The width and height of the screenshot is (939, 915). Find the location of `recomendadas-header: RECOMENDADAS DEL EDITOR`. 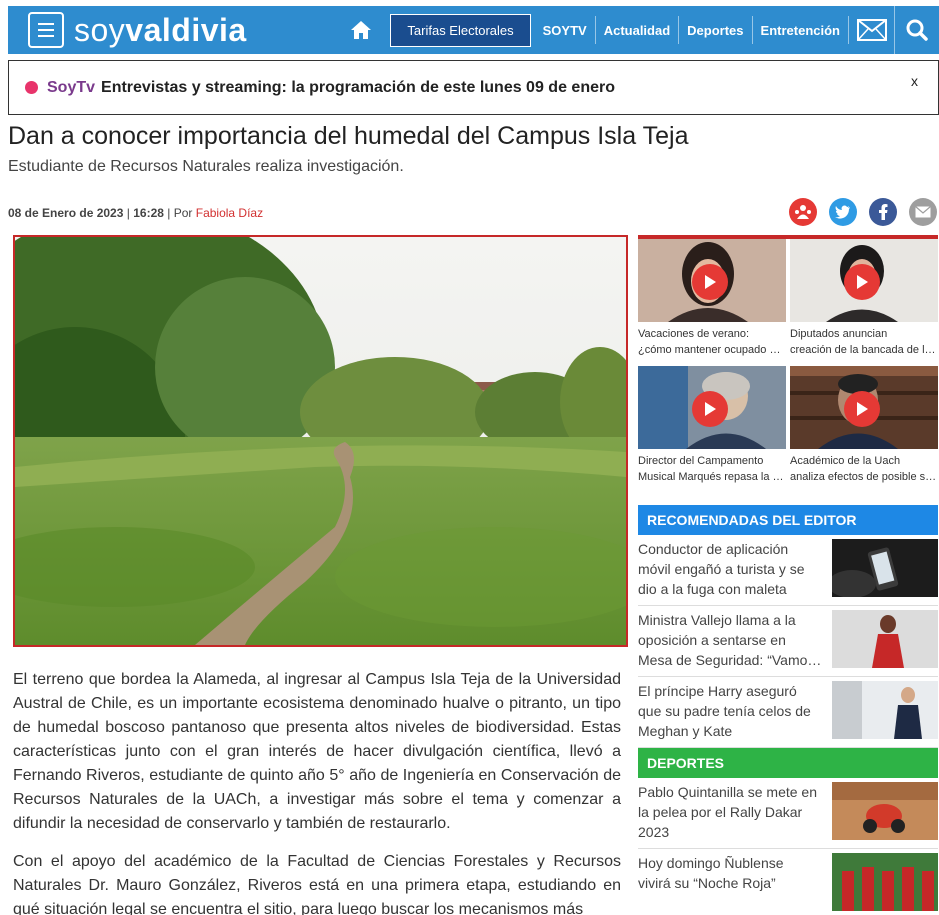

recomendadas-header: RECOMENDADAS DEL EDITOR is located at coordinates (788, 520).